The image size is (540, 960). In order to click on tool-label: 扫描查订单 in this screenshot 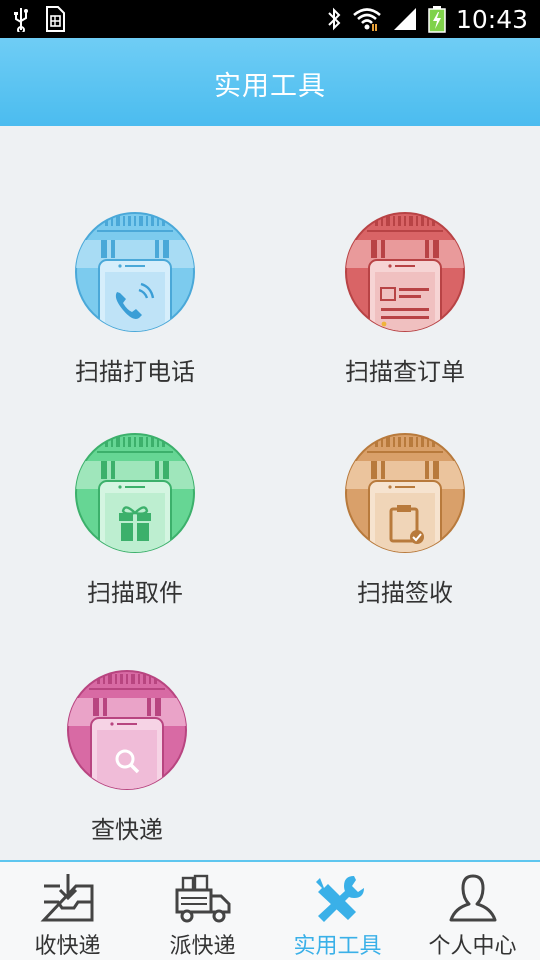, I will do `click(405, 372)`.